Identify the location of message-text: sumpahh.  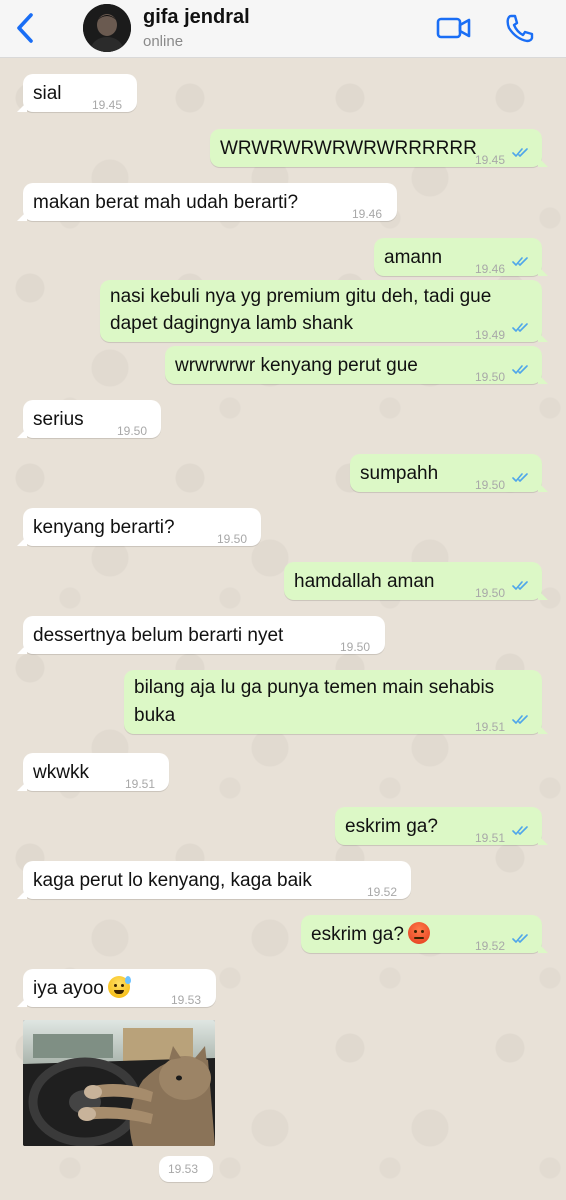
(399, 473).